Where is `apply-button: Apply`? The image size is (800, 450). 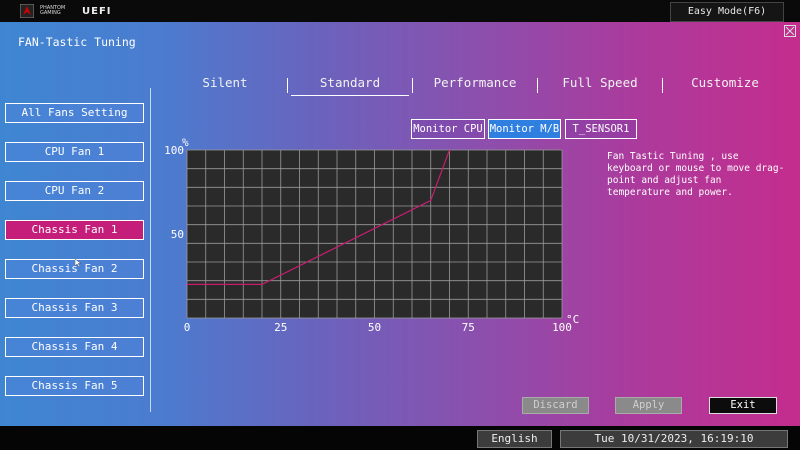
apply-button: Apply is located at coordinates (648, 405).